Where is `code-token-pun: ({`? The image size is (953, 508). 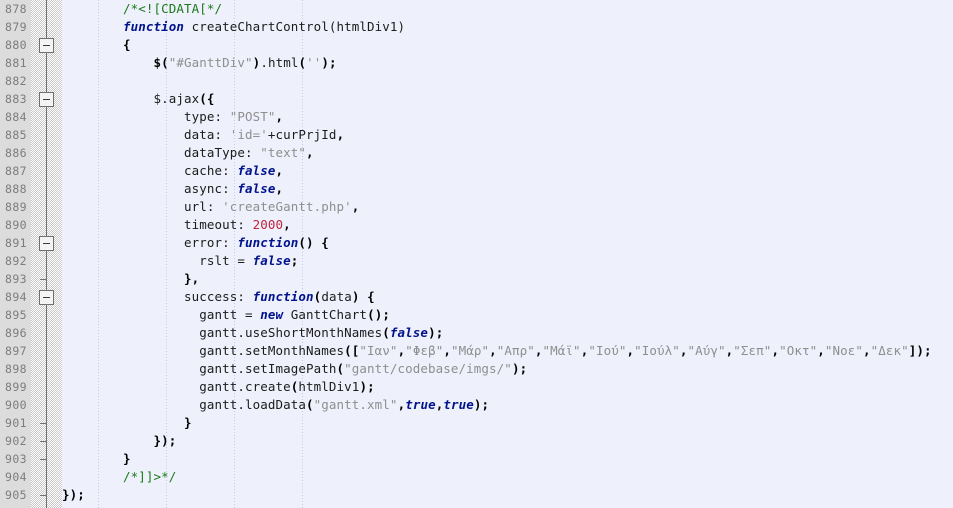 code-token-pun: ({ is located at coordinates (207, 98).